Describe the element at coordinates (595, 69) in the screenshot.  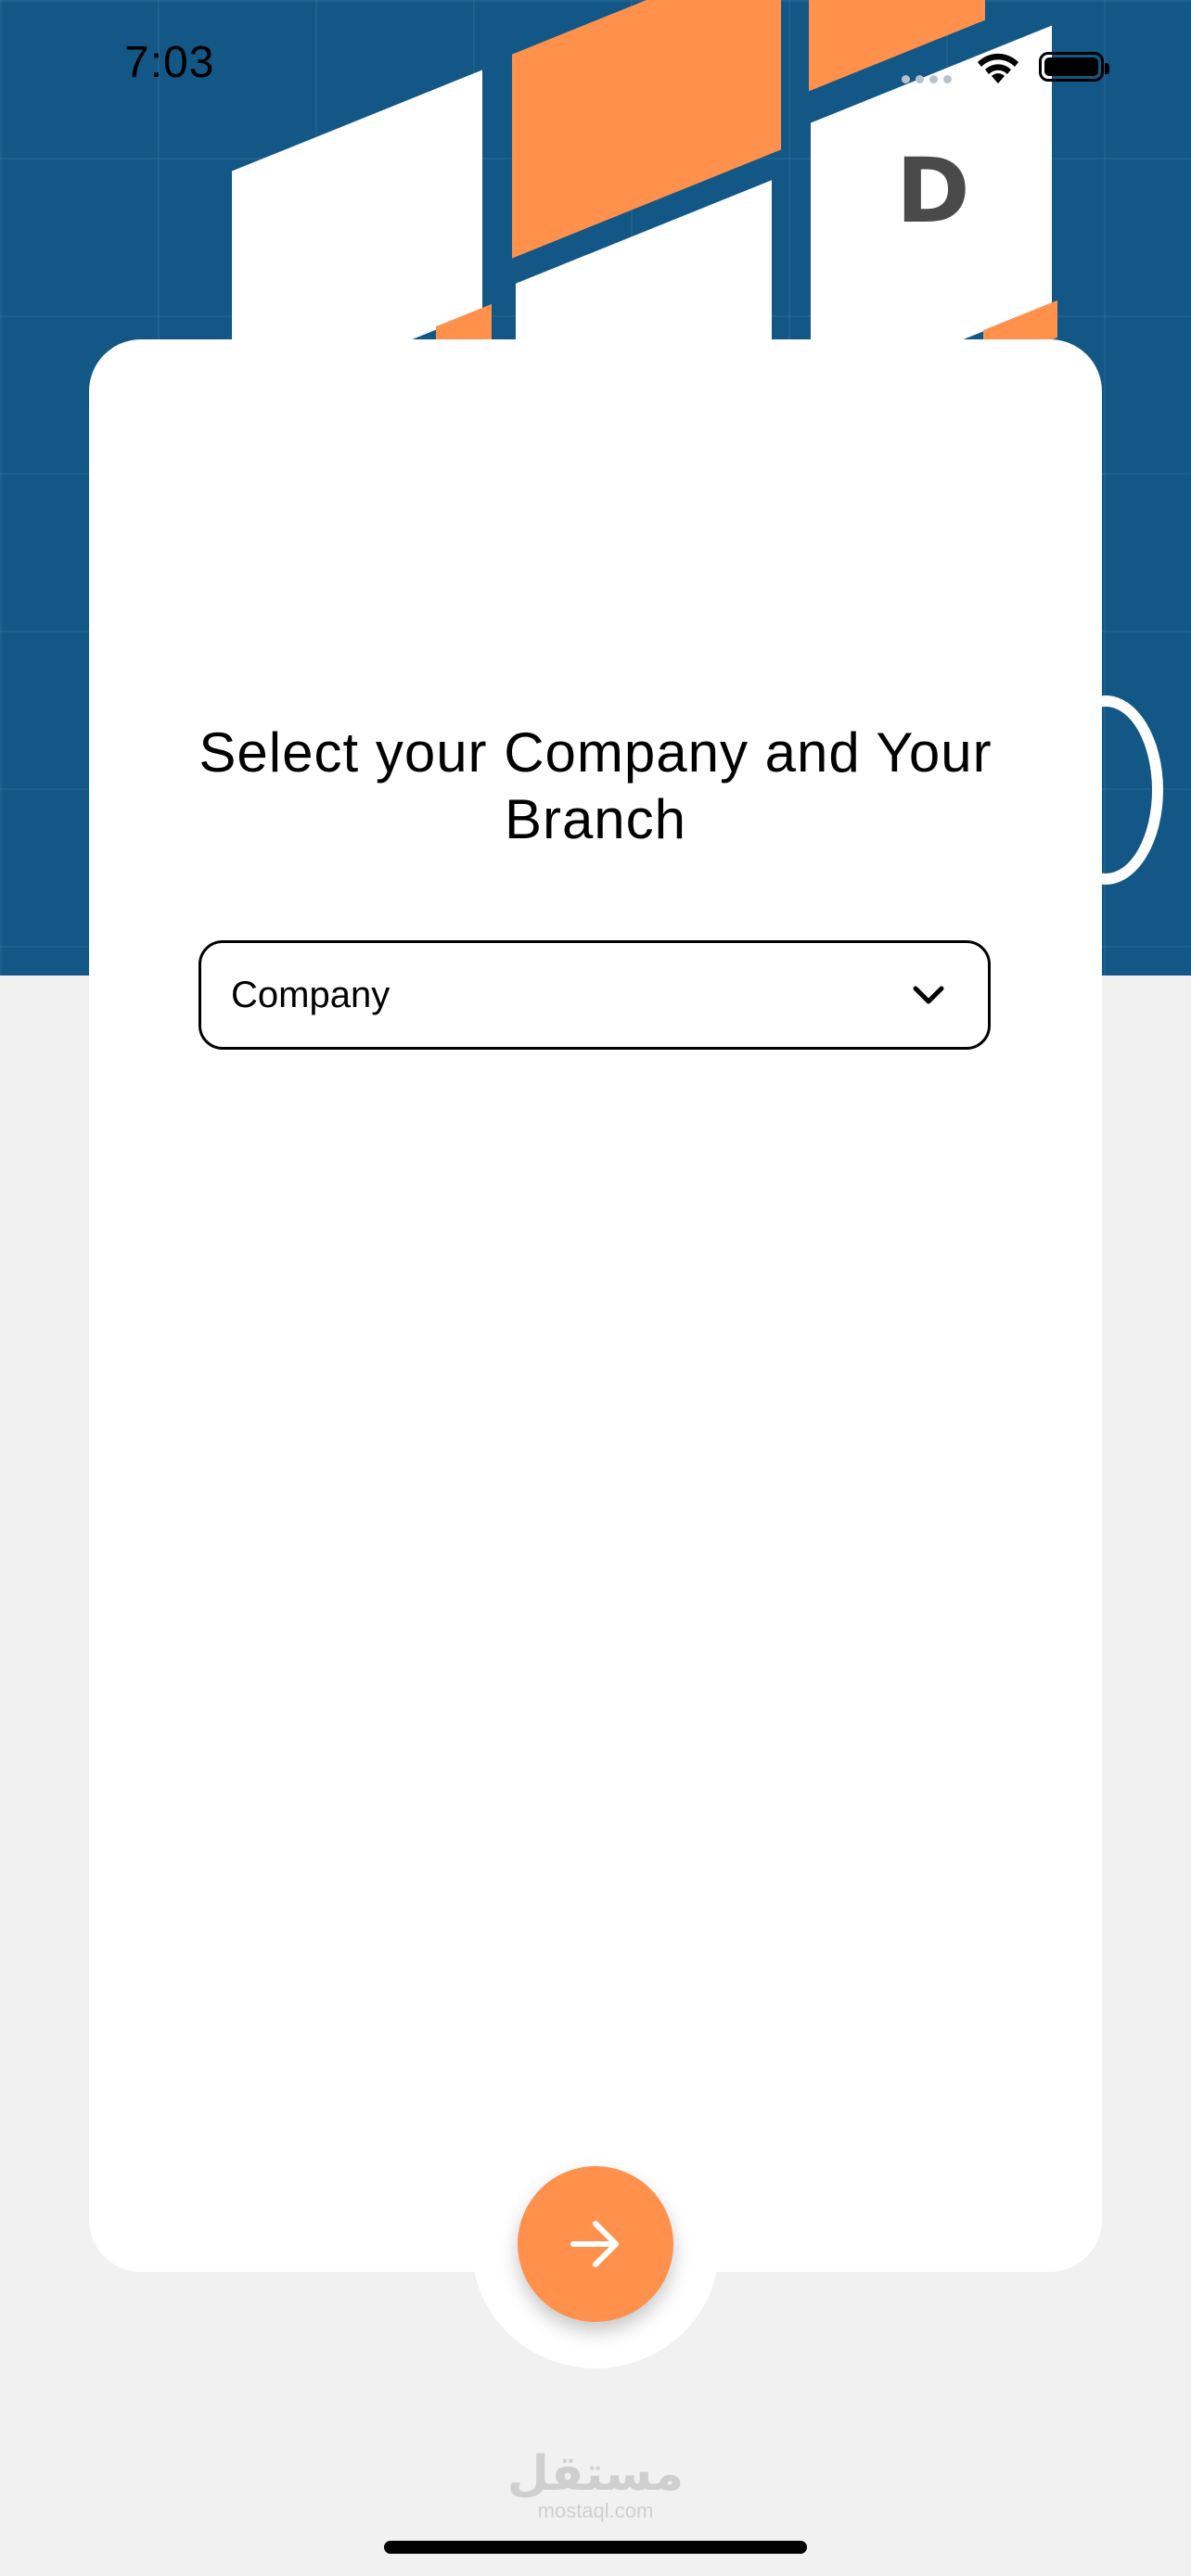
I see `status-bar: 7:03` at that location.